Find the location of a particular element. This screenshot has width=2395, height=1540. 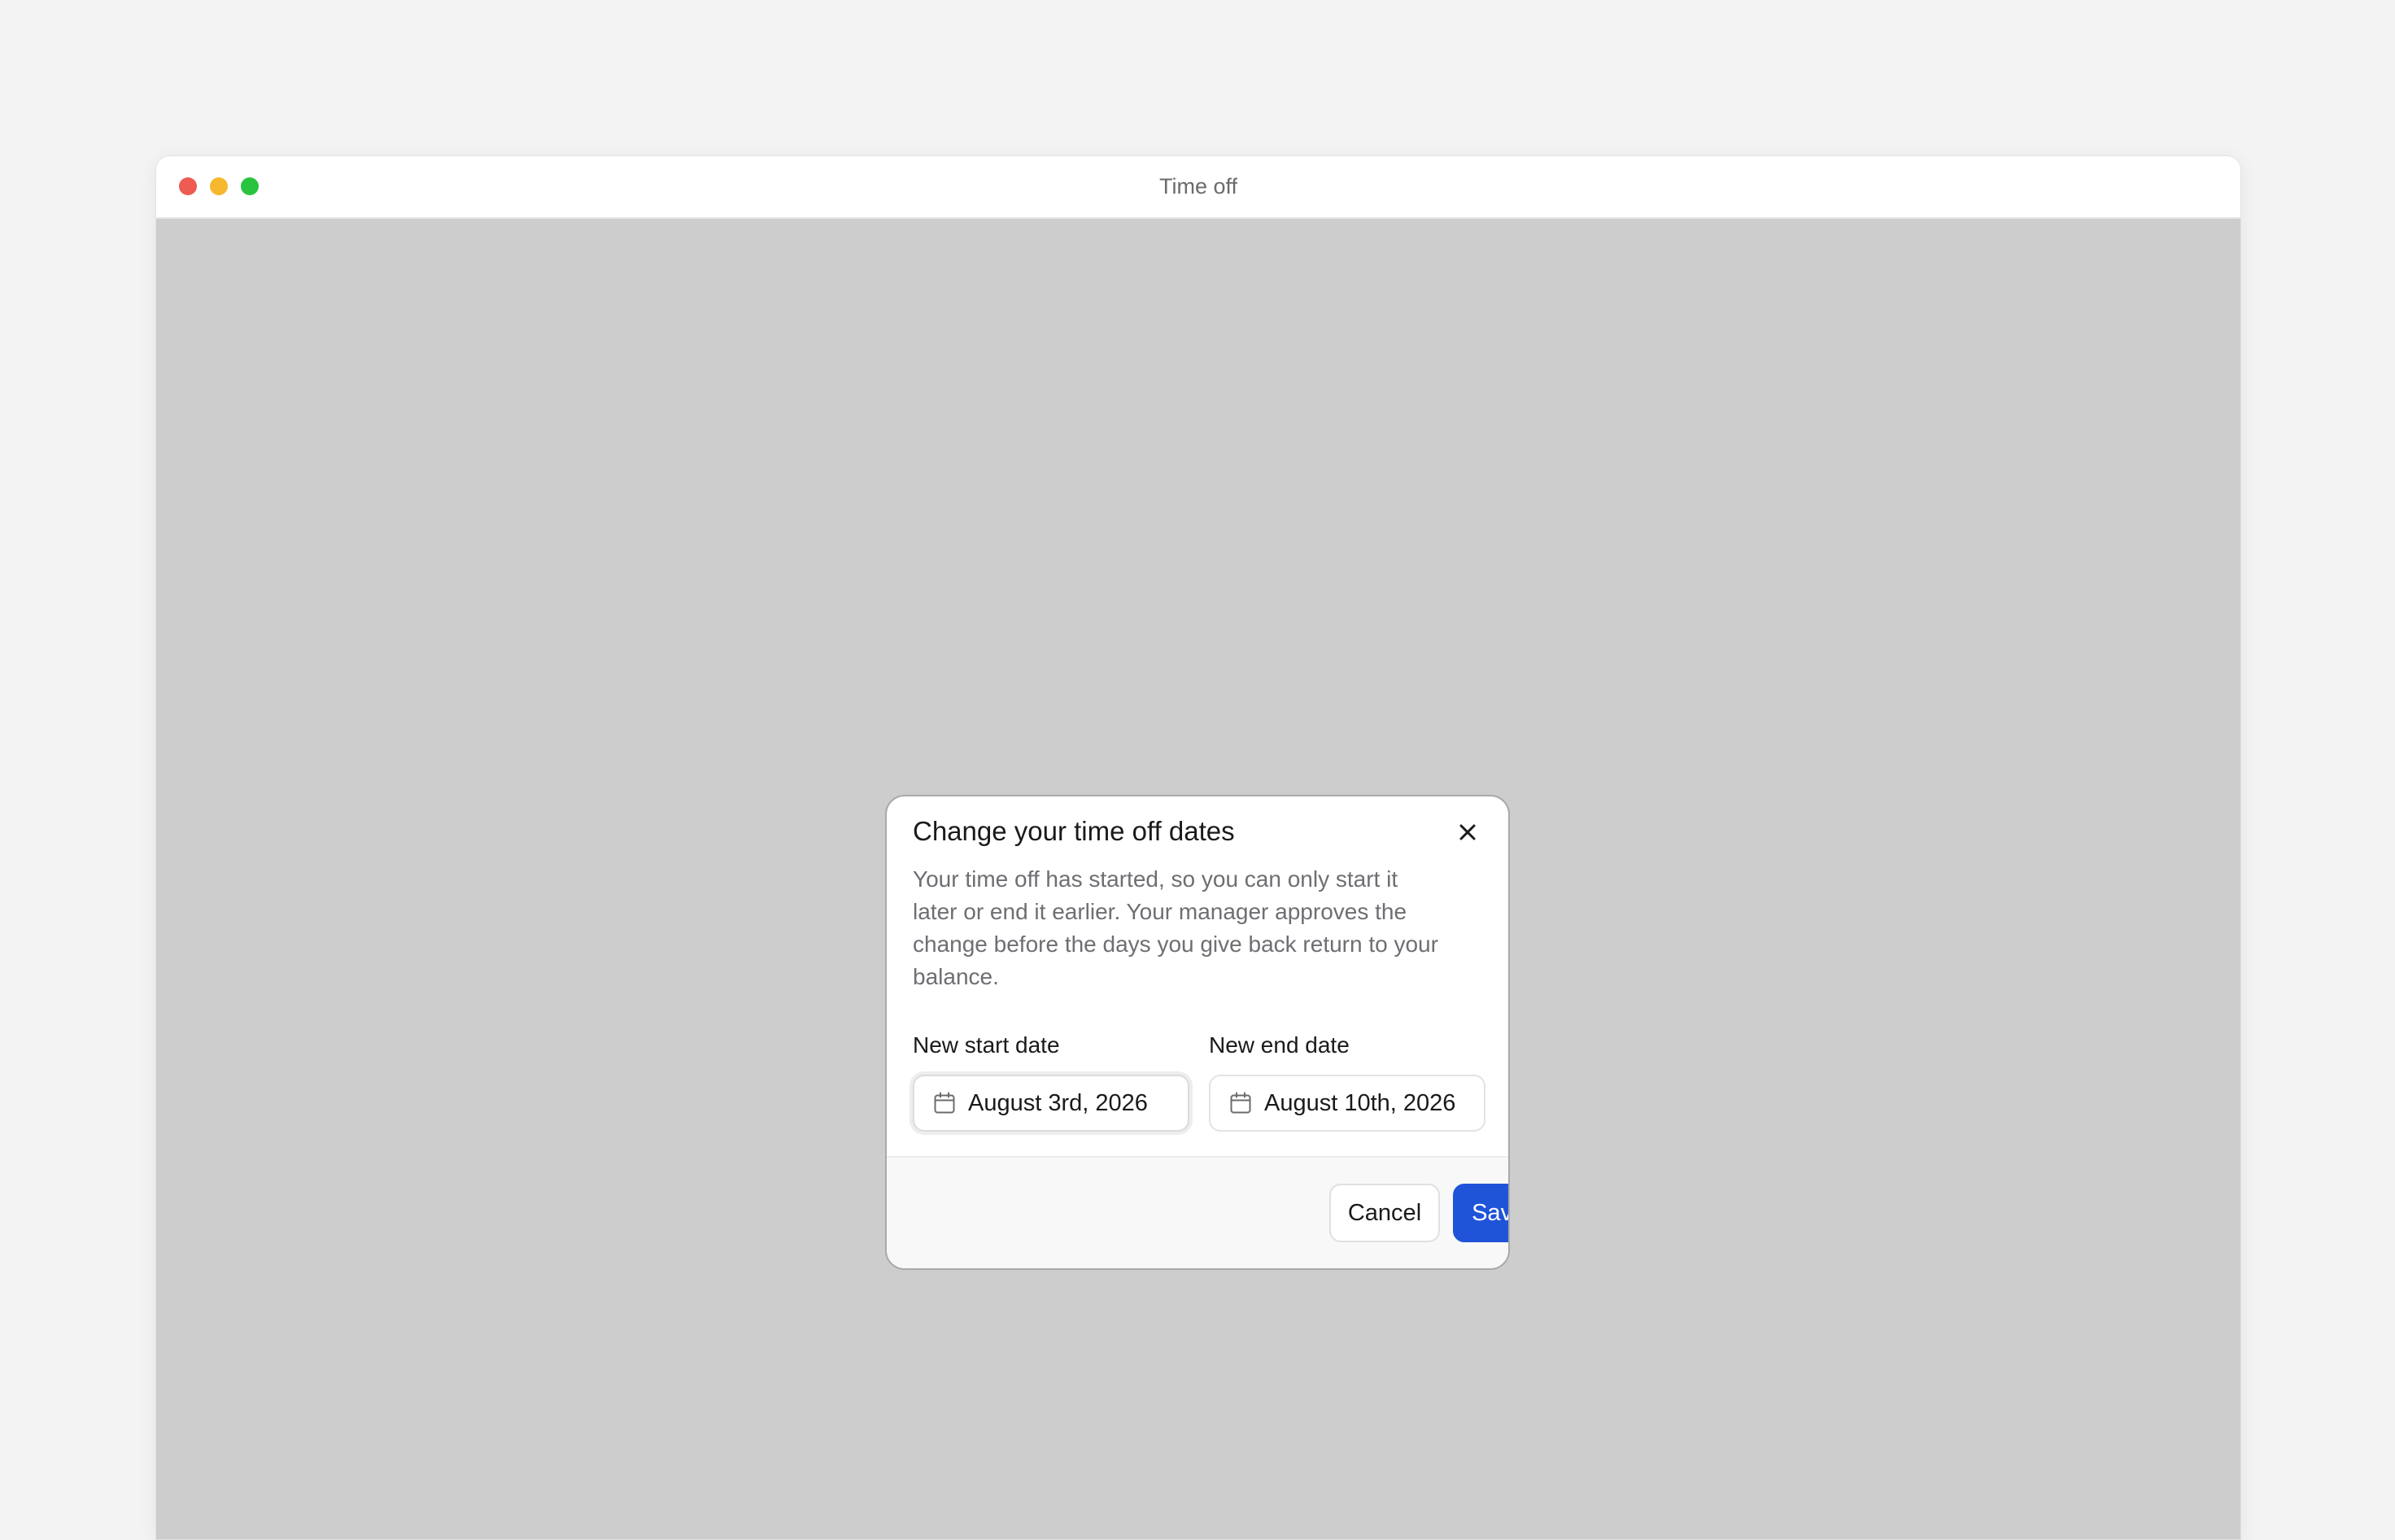

dialog-close-button is located at coordinates (1467, 832).